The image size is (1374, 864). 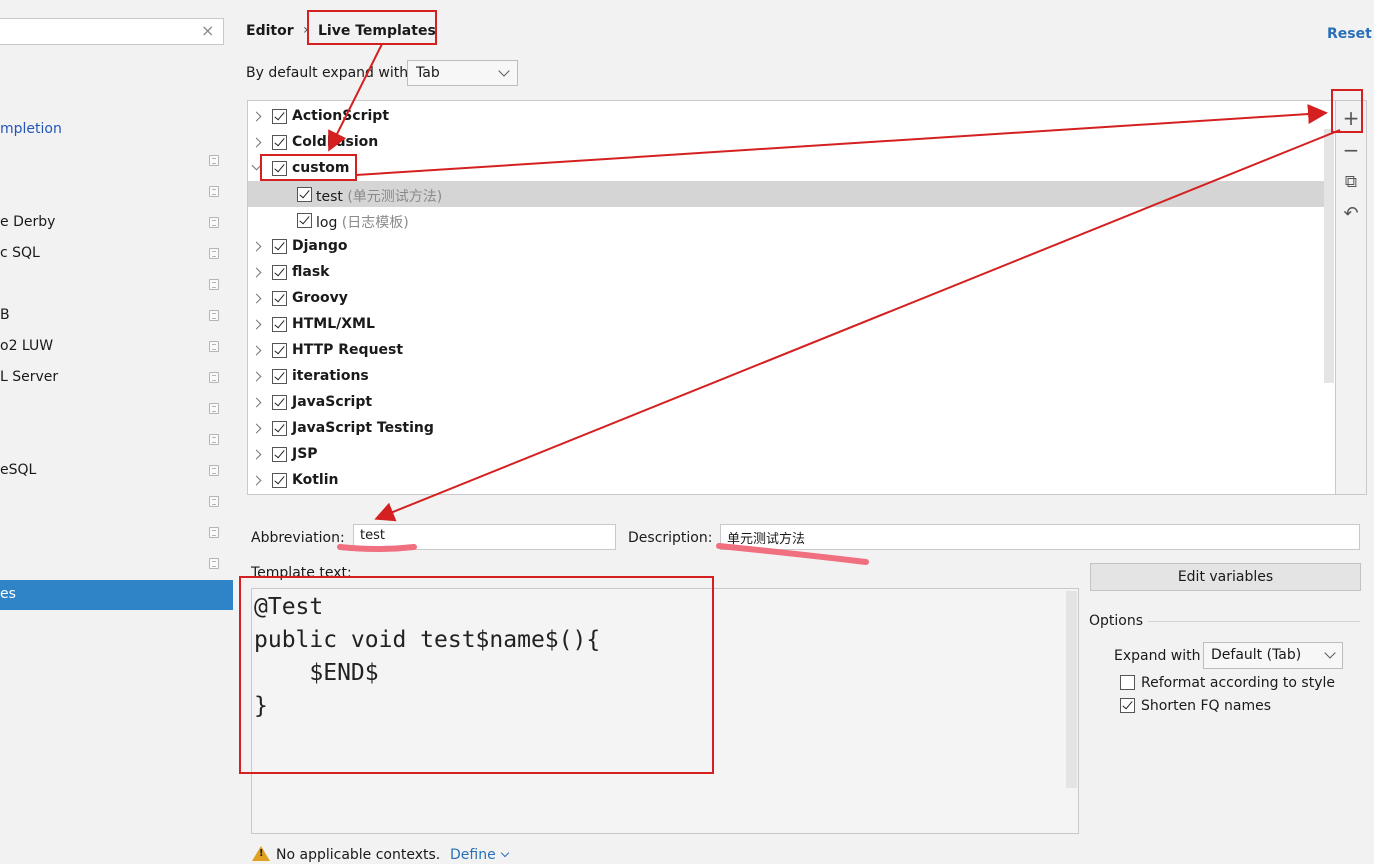 I want to click on template-text-content: @Test public void test$name$(){ $END$ }, so click(x=427, y=657).